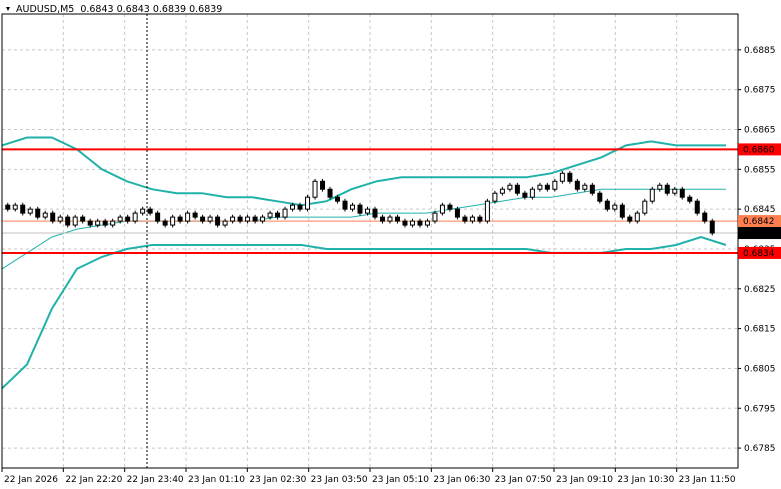 The width and height of the screenshot is (781, 489). I want to click on y-tick-label: 0.6795, so click(760, 409).